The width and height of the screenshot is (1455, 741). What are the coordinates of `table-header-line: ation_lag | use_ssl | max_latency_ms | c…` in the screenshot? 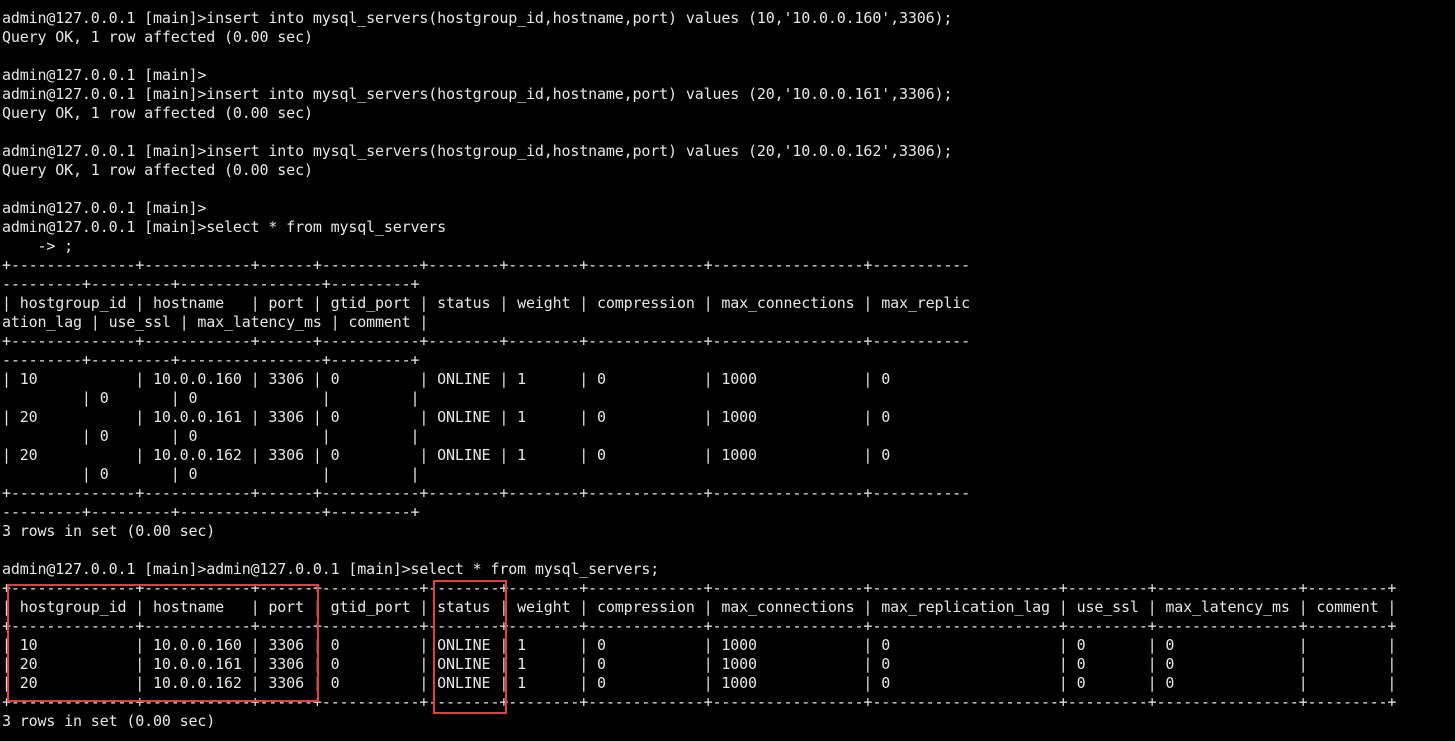 It's located at (215, 322).